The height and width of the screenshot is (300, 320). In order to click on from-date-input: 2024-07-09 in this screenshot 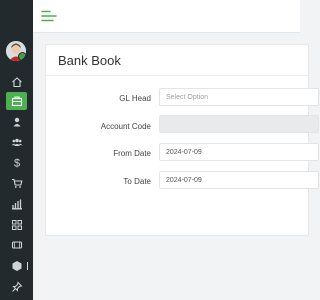, I will do `click(239, 152)`.